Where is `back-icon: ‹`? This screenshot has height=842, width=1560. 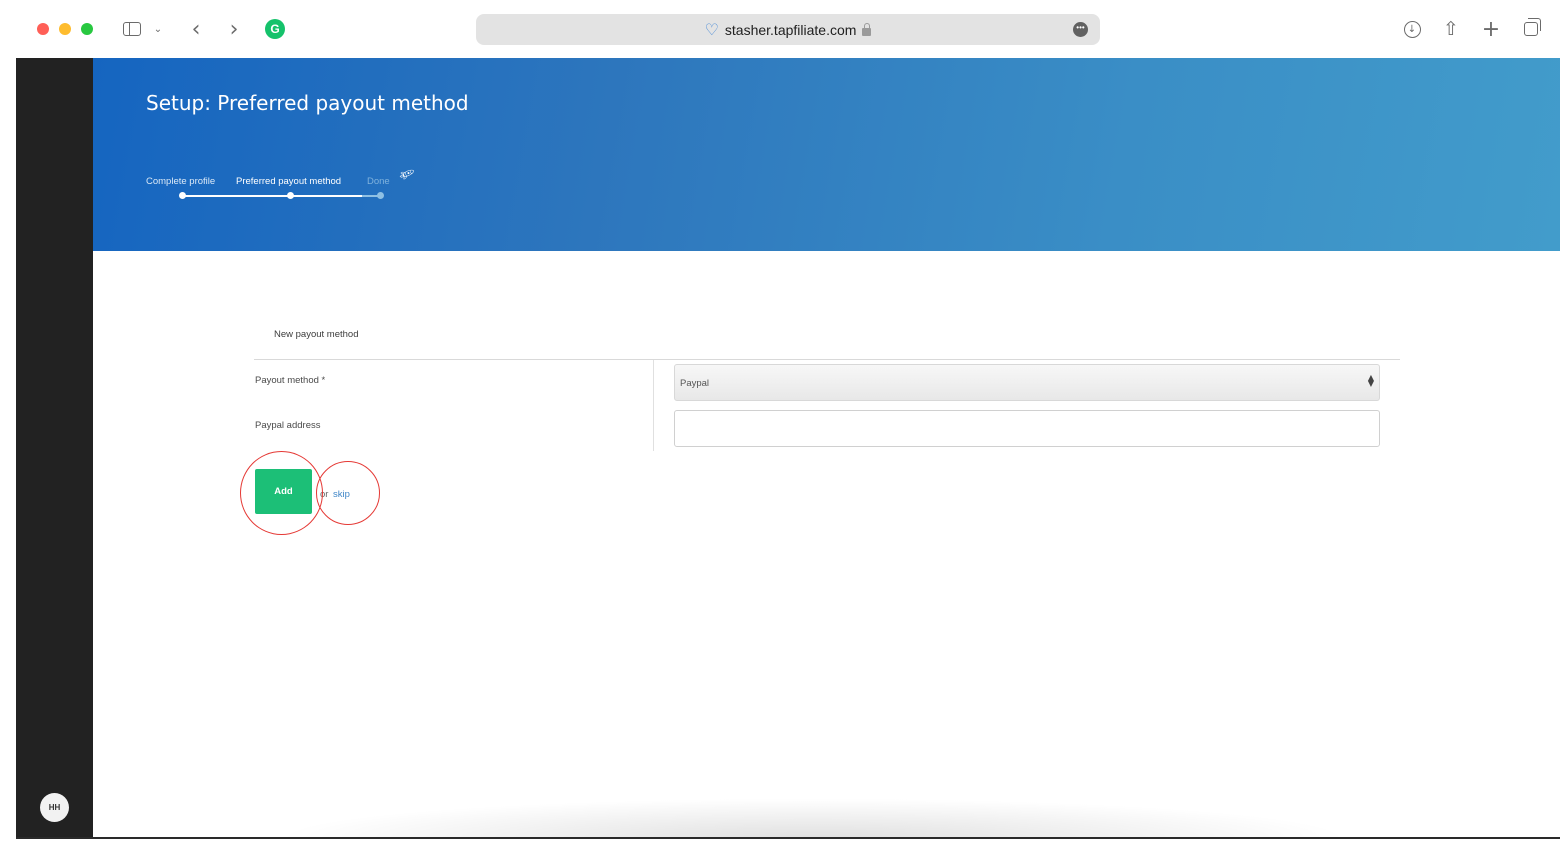
back-icon: ‹ is located at coordinates (196, 29).